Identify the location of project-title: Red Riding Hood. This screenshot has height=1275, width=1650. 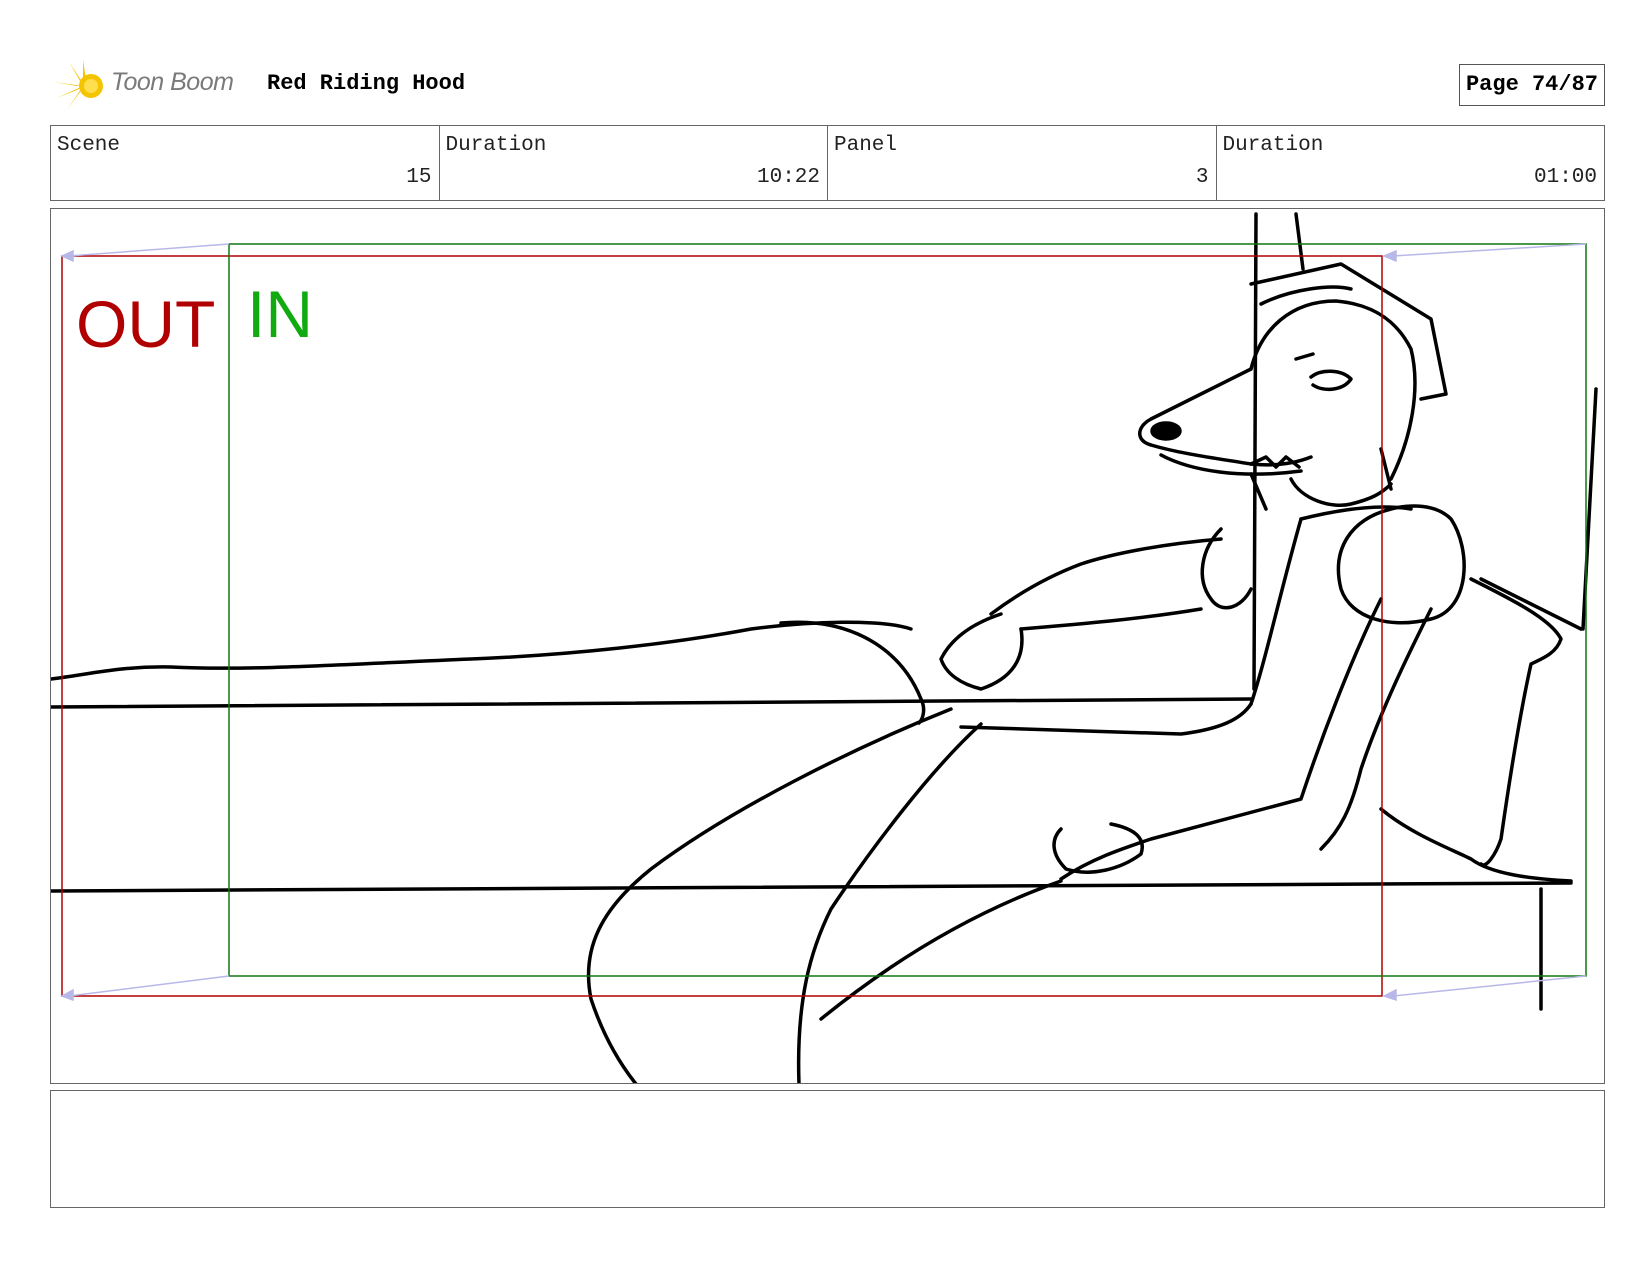
(366, 83).